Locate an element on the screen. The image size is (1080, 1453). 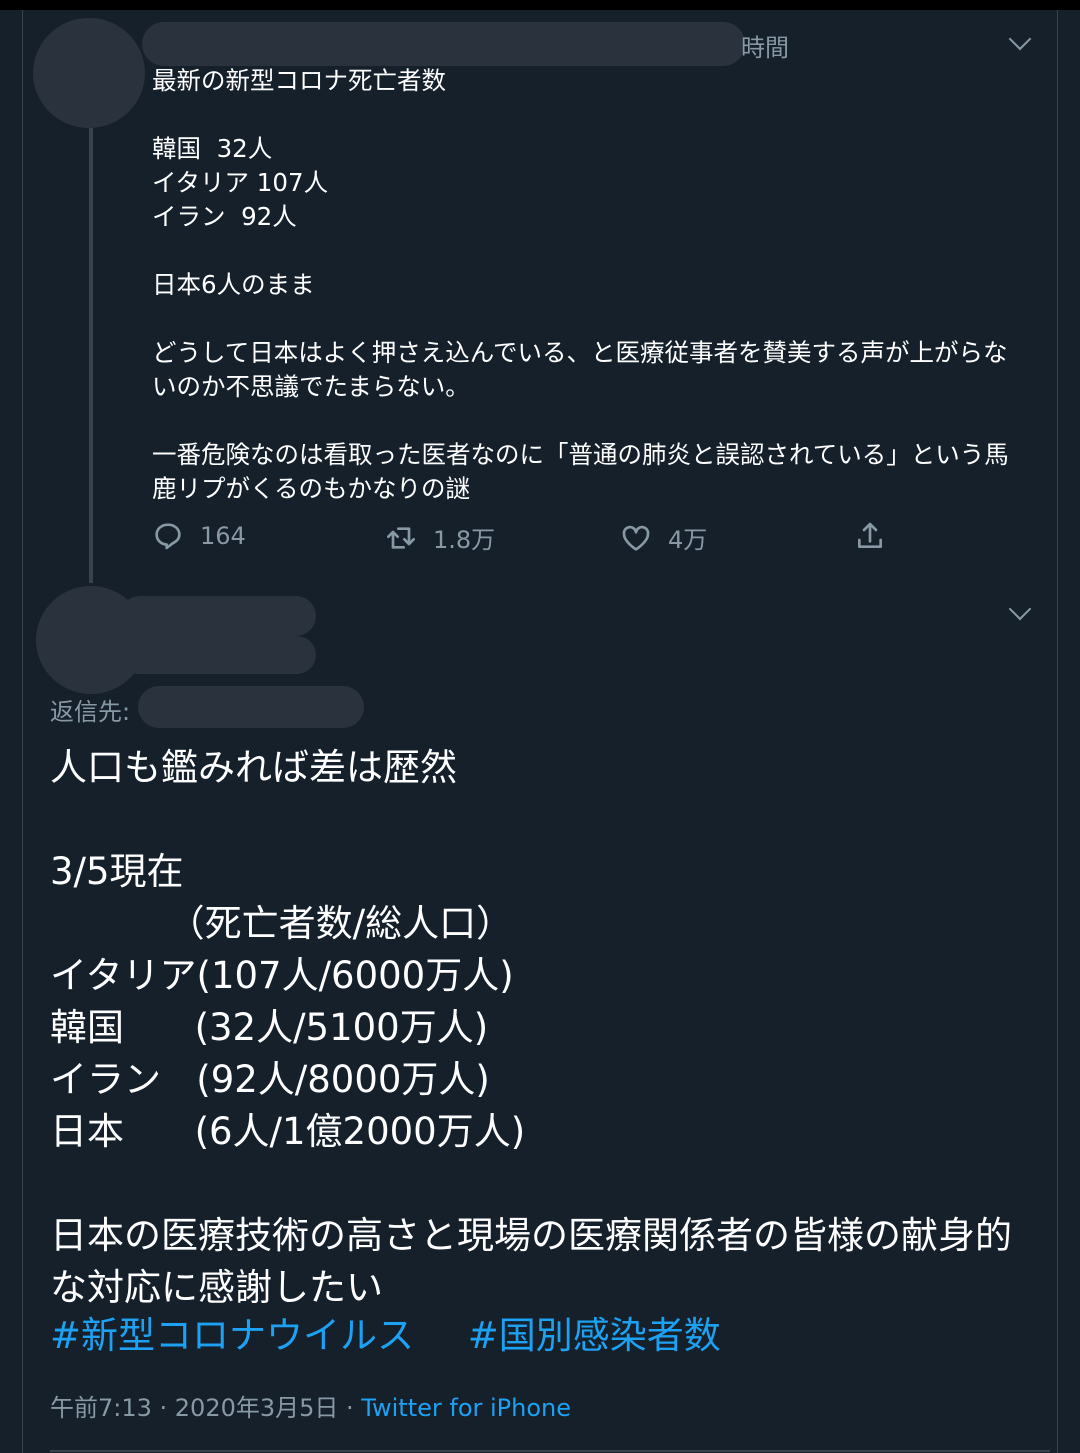
reply-to-label: 返信先: is located at coordinates (90, 712).